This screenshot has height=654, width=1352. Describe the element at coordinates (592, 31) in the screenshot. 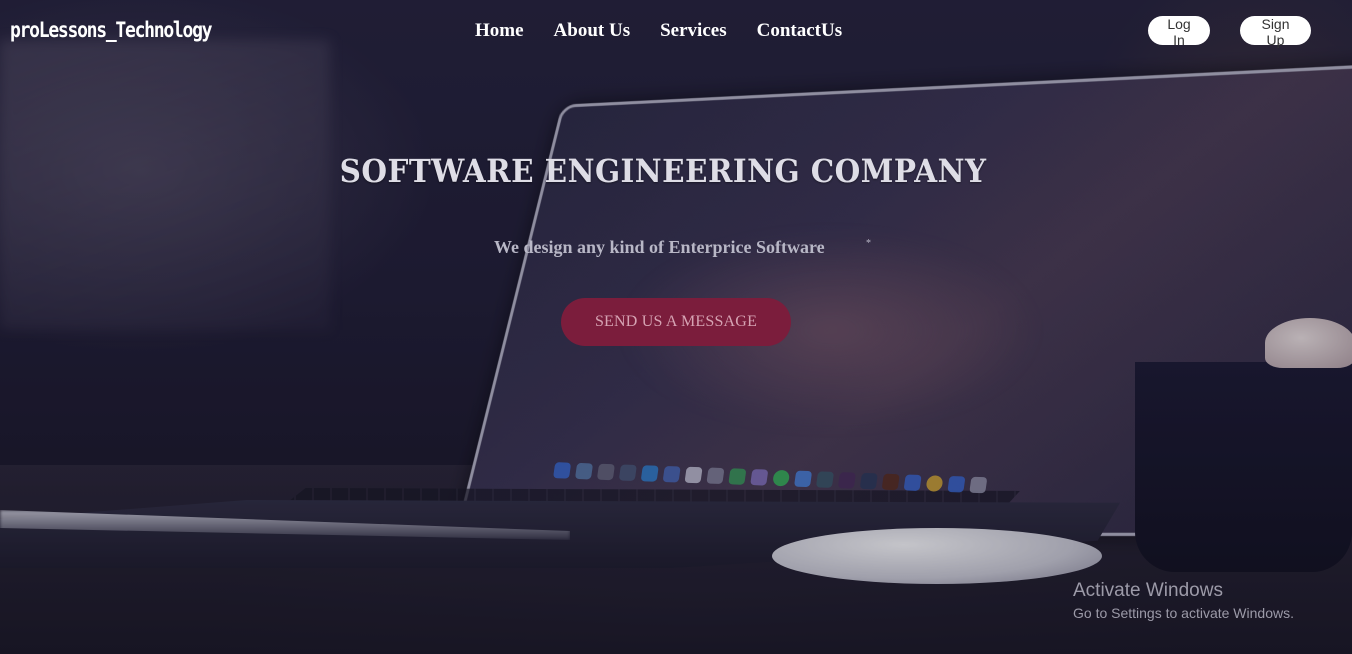

I see `nav-about-us: About Us` at that location.